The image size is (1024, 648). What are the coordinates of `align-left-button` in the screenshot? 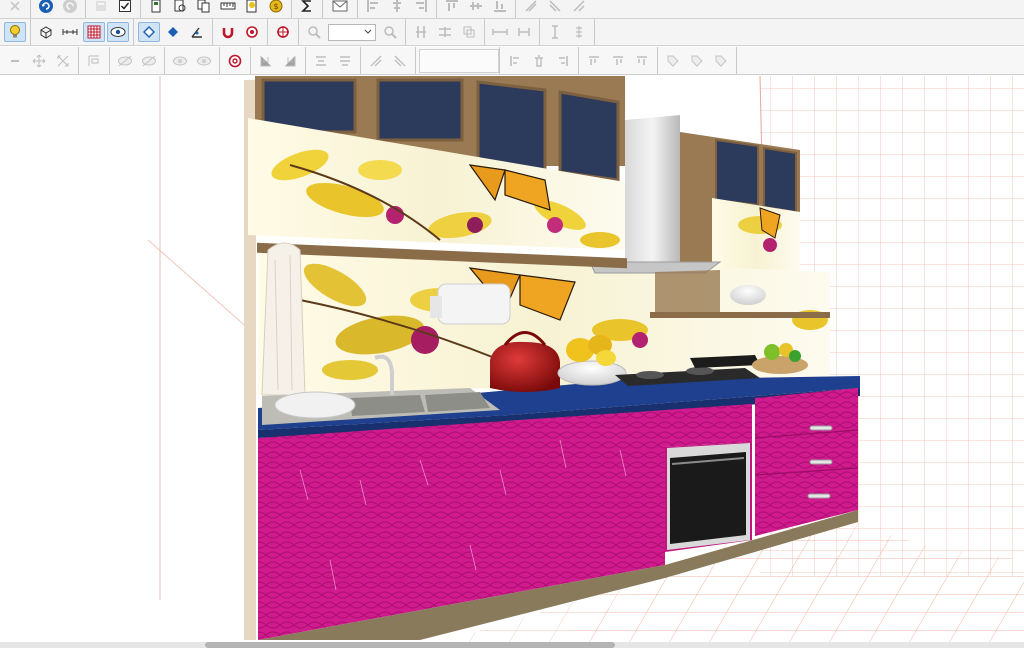 It's located at (373, 8).